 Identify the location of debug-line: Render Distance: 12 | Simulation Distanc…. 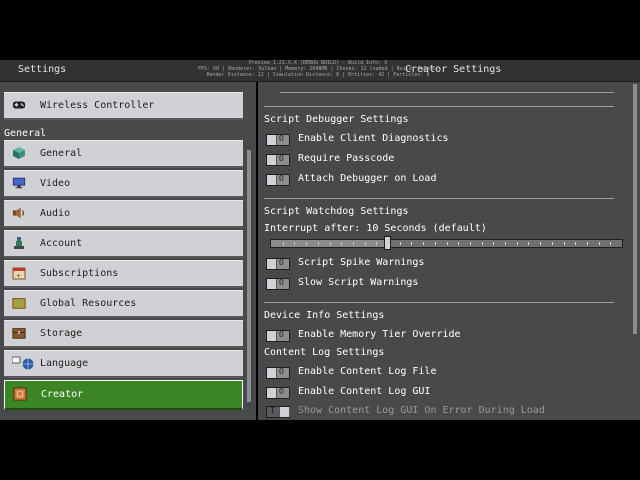
(318, 75).